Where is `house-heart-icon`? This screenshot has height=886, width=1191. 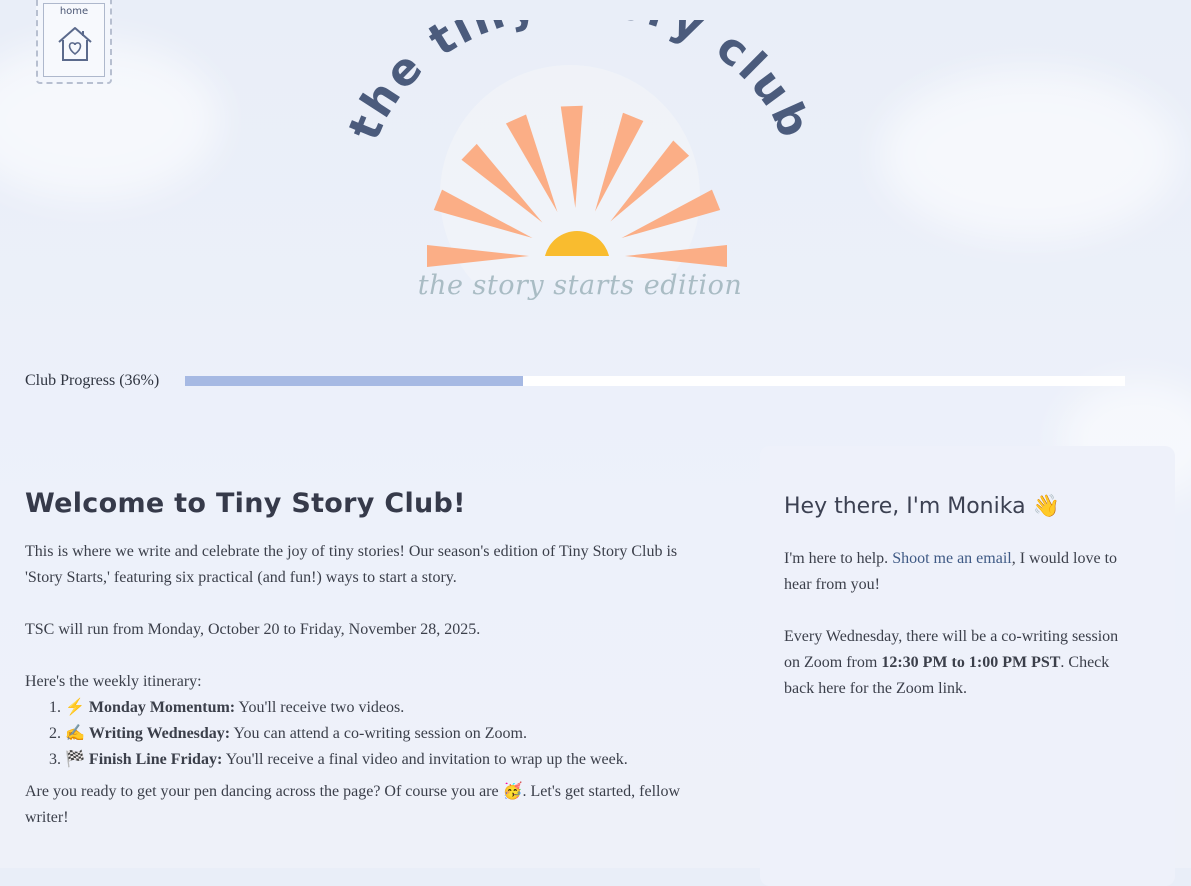 house-heart-icon is located at coordinates (75, 44).